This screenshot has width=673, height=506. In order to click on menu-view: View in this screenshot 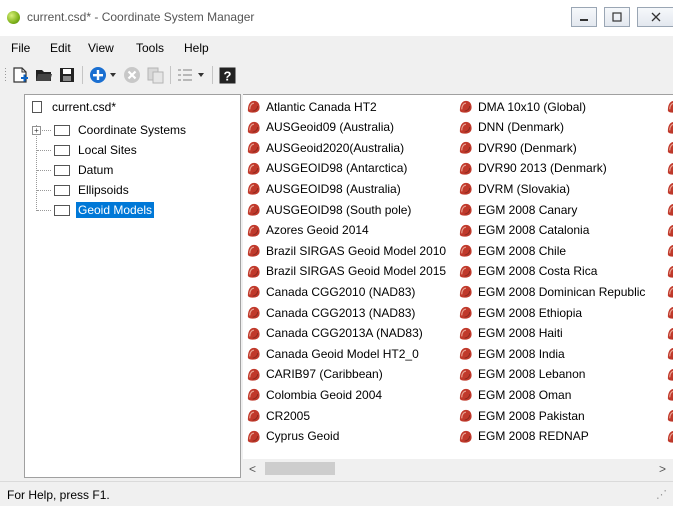, I will do `click(101, 48)`.